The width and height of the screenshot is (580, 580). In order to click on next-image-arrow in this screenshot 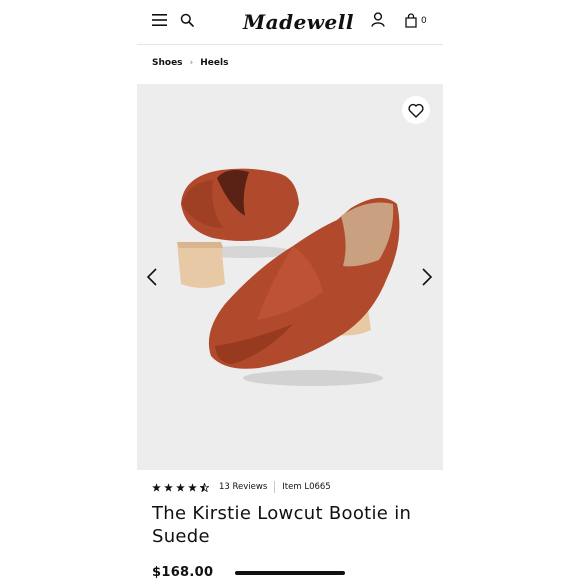, I will do `click(427, 277)`.